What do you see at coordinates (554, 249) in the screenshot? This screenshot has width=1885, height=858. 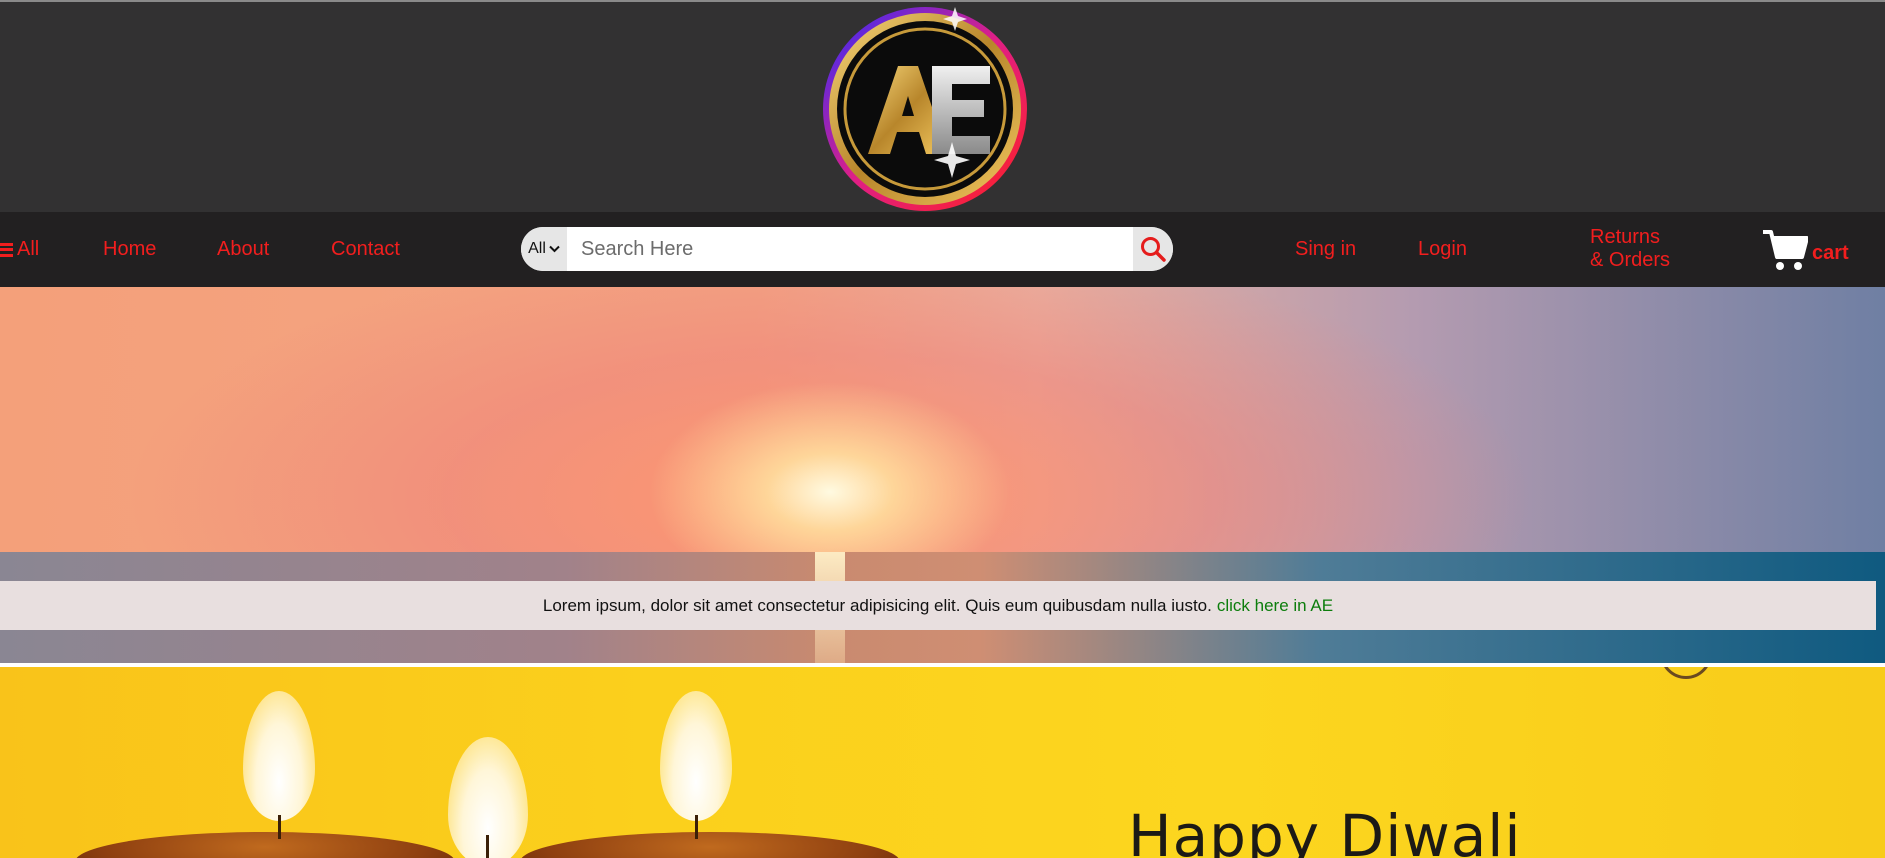 I see `chevron-down-icon` at bounding box center [554, 249].